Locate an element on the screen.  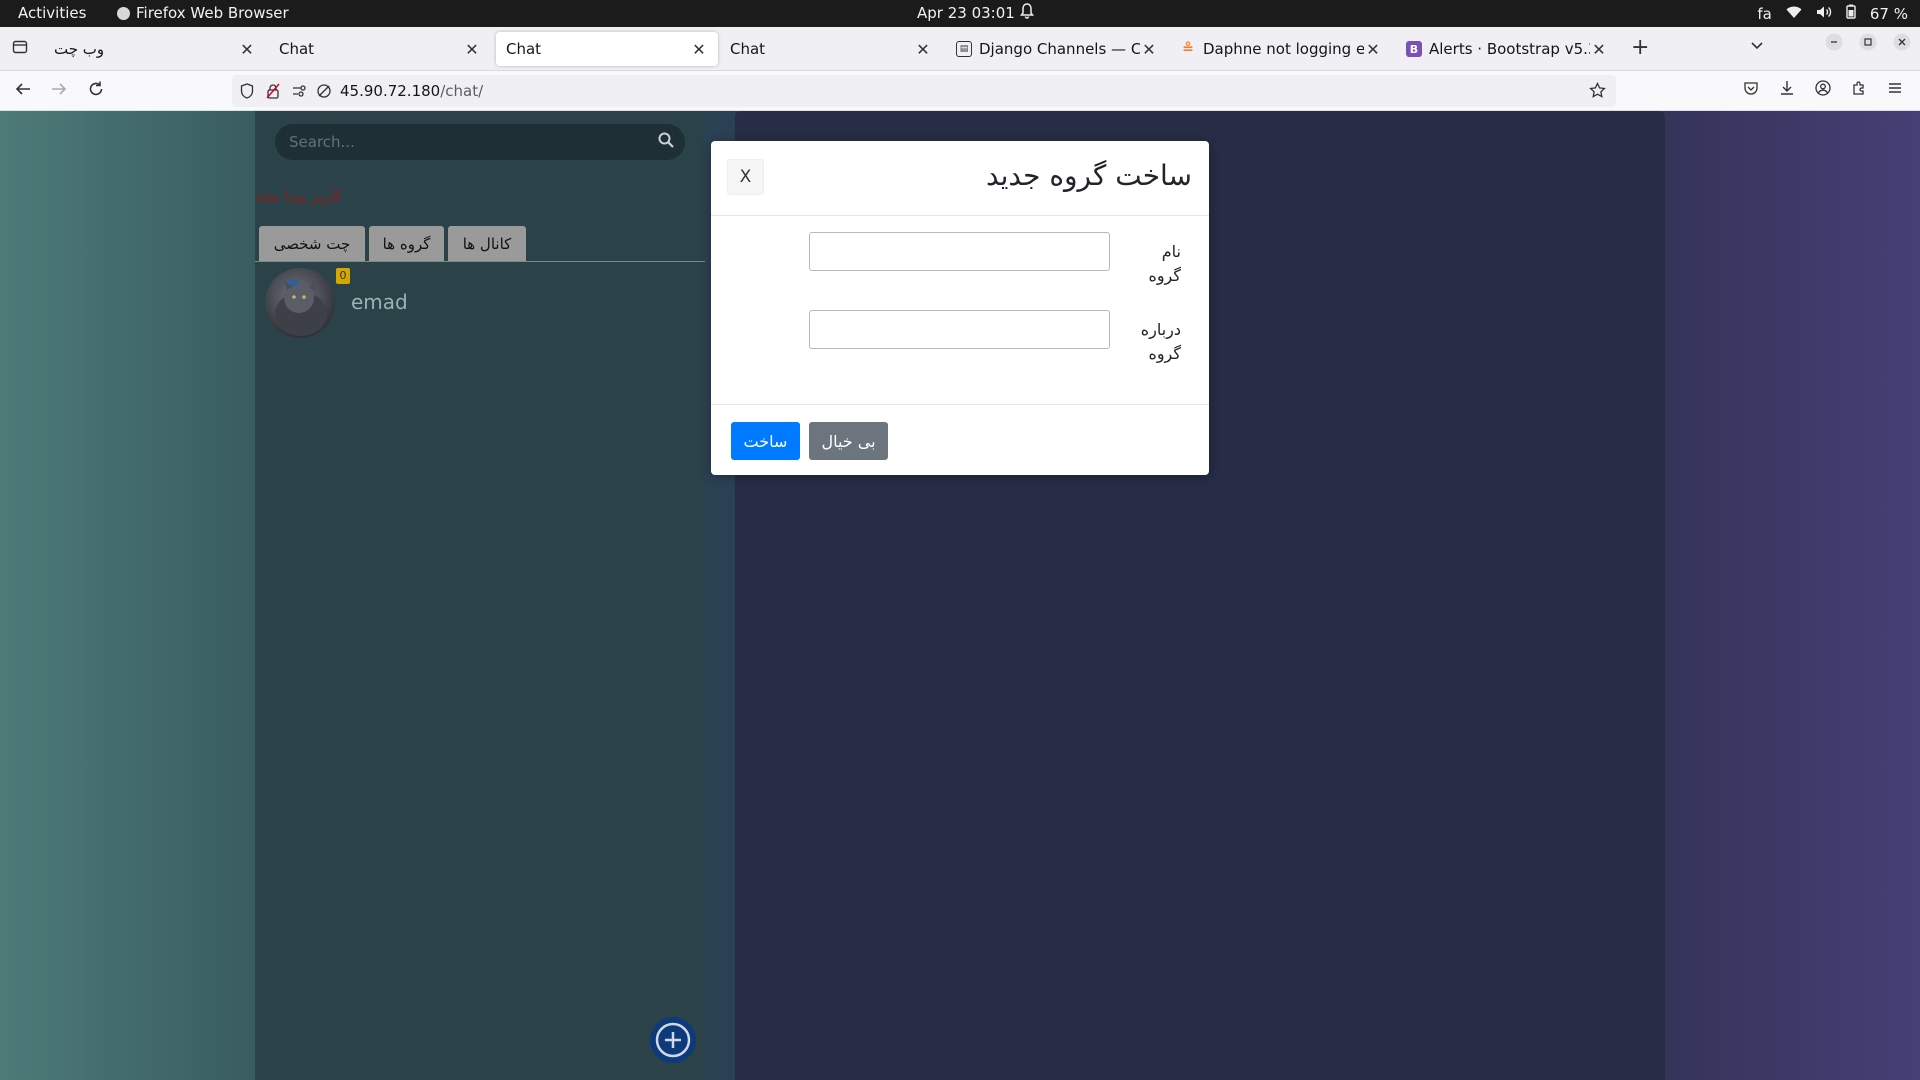
system-tray: fa 67 % is located at coordinates (1832, 13).